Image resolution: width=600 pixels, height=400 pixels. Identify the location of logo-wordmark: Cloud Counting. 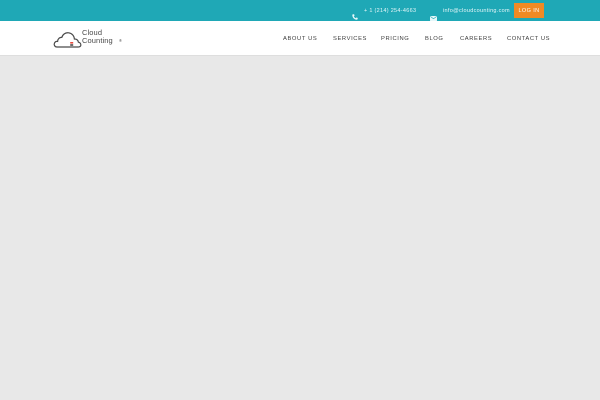
(97, 37).